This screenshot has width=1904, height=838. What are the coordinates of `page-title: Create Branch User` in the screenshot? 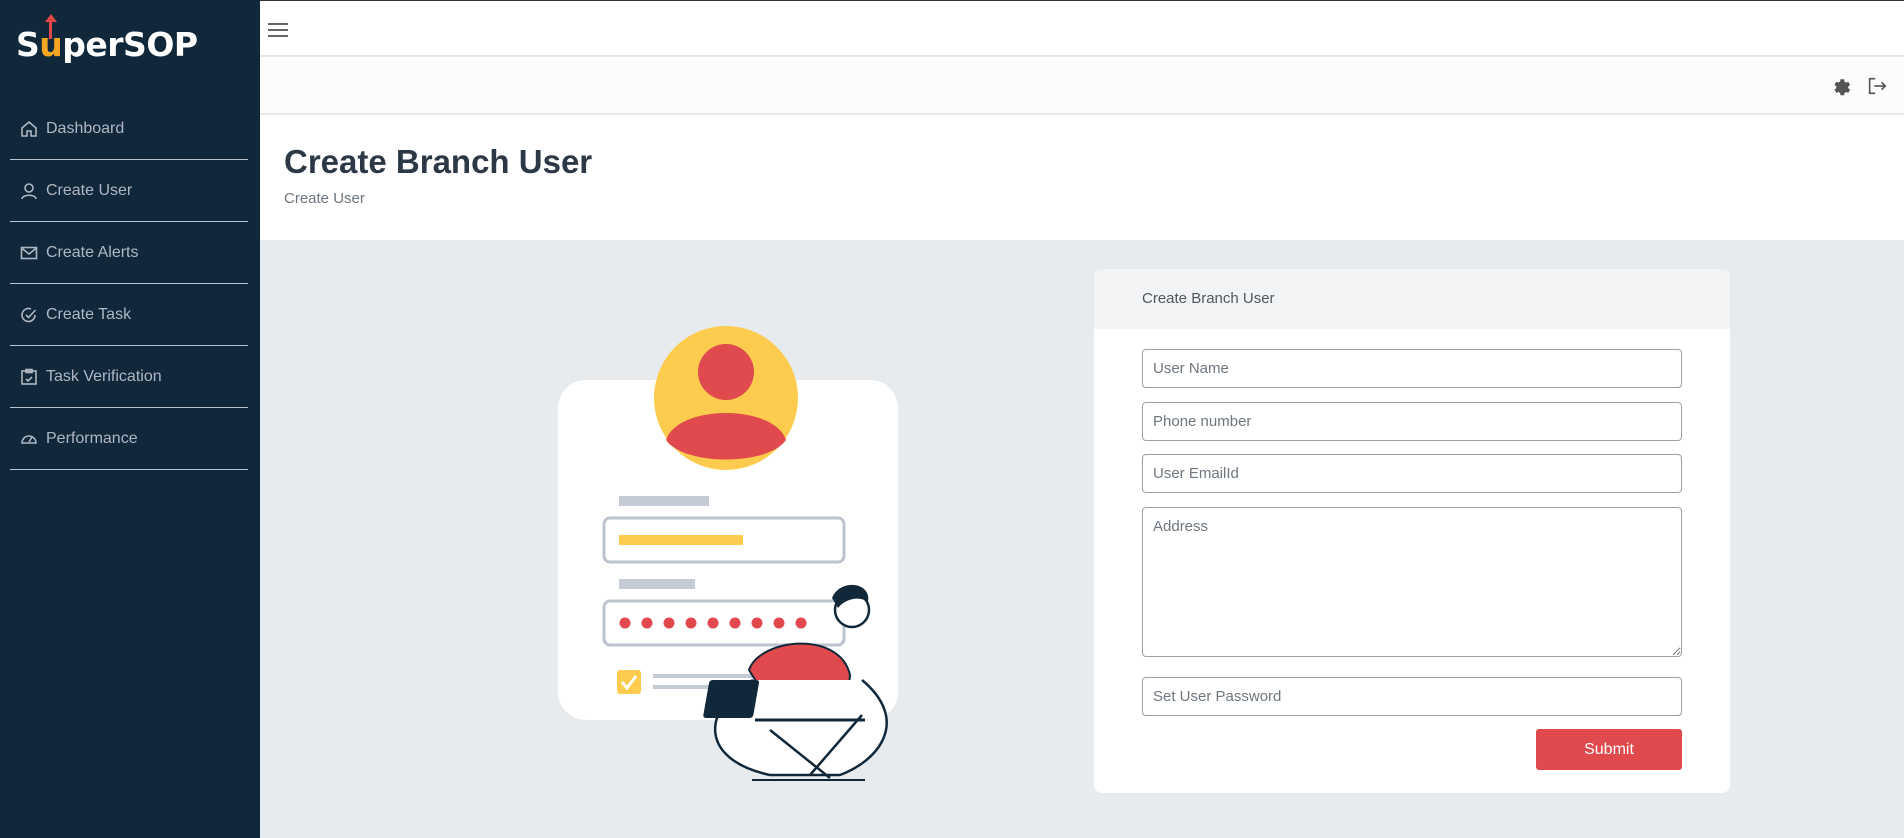 It's located at (438, 161).